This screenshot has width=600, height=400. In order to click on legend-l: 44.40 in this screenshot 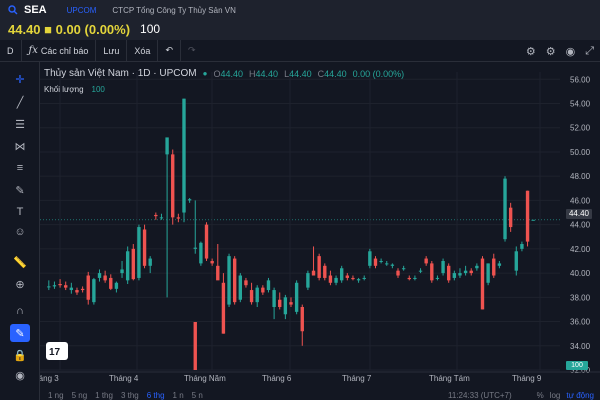, I will do `click(300, 73)`.